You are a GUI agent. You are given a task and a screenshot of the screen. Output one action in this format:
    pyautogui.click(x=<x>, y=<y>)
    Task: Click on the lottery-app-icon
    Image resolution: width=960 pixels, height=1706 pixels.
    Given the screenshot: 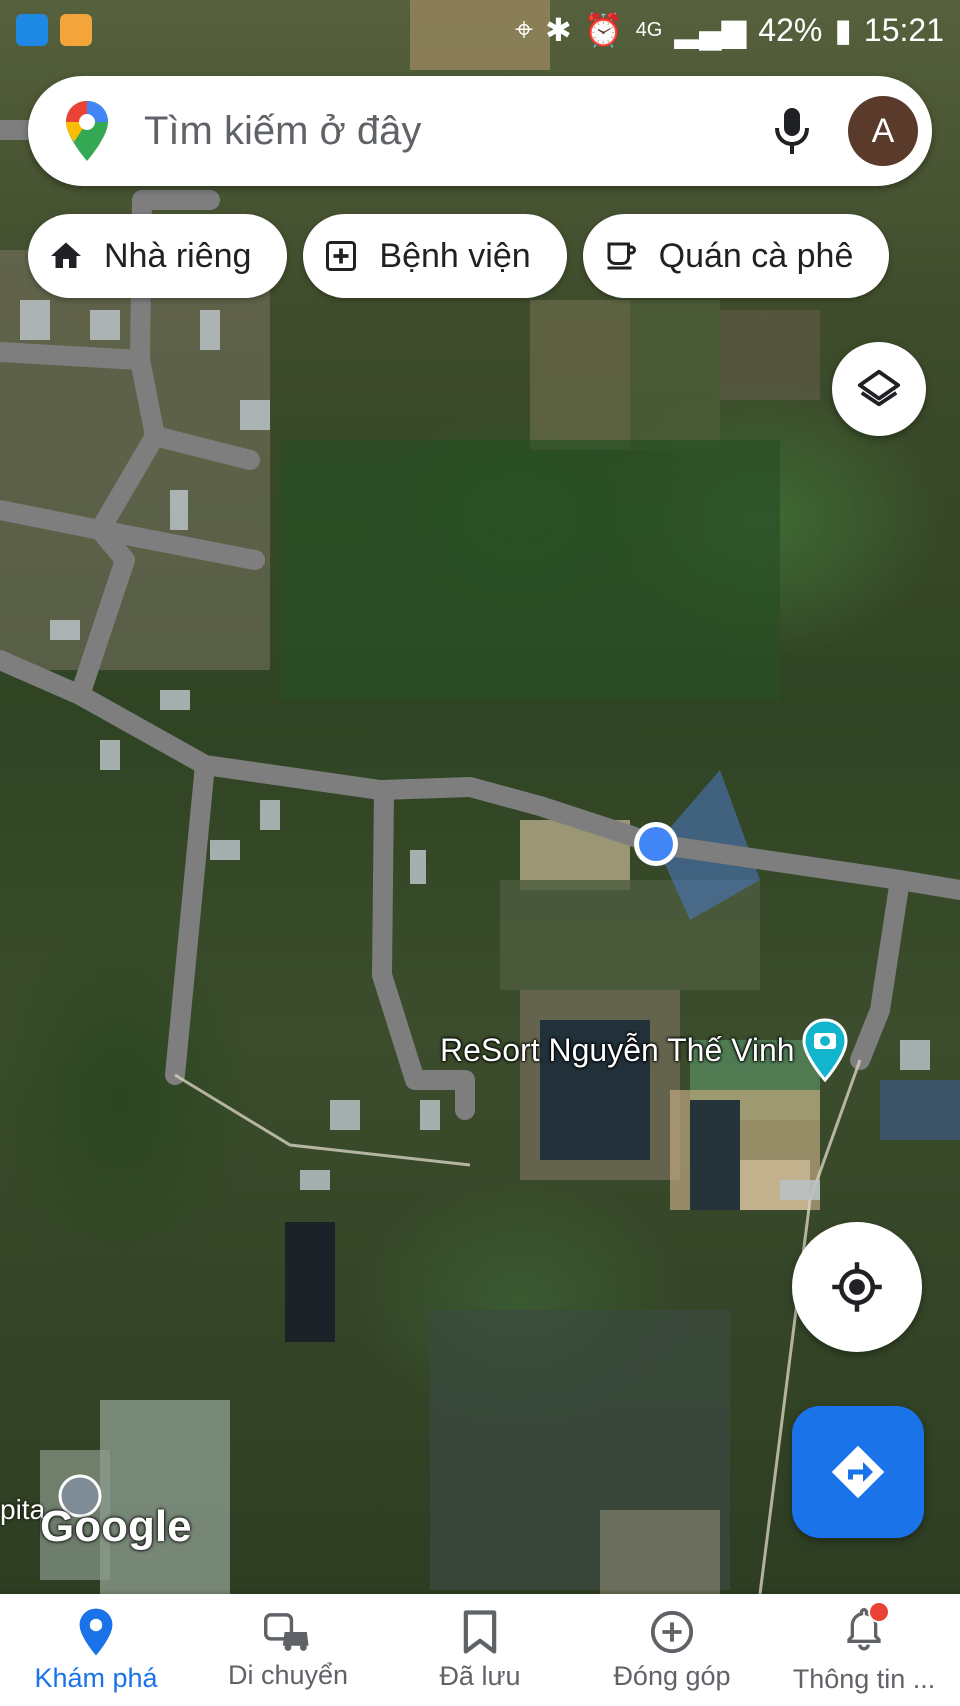 What is the action you would take?
    pyautogui.click(x=76, y=30)
    